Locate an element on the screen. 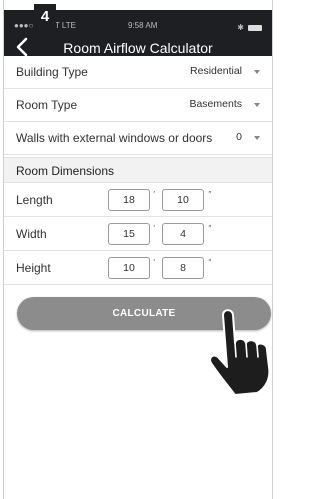 This screenshot has height=499, width=320. room-type-label: Room Type is located at coordinates (47, 105).